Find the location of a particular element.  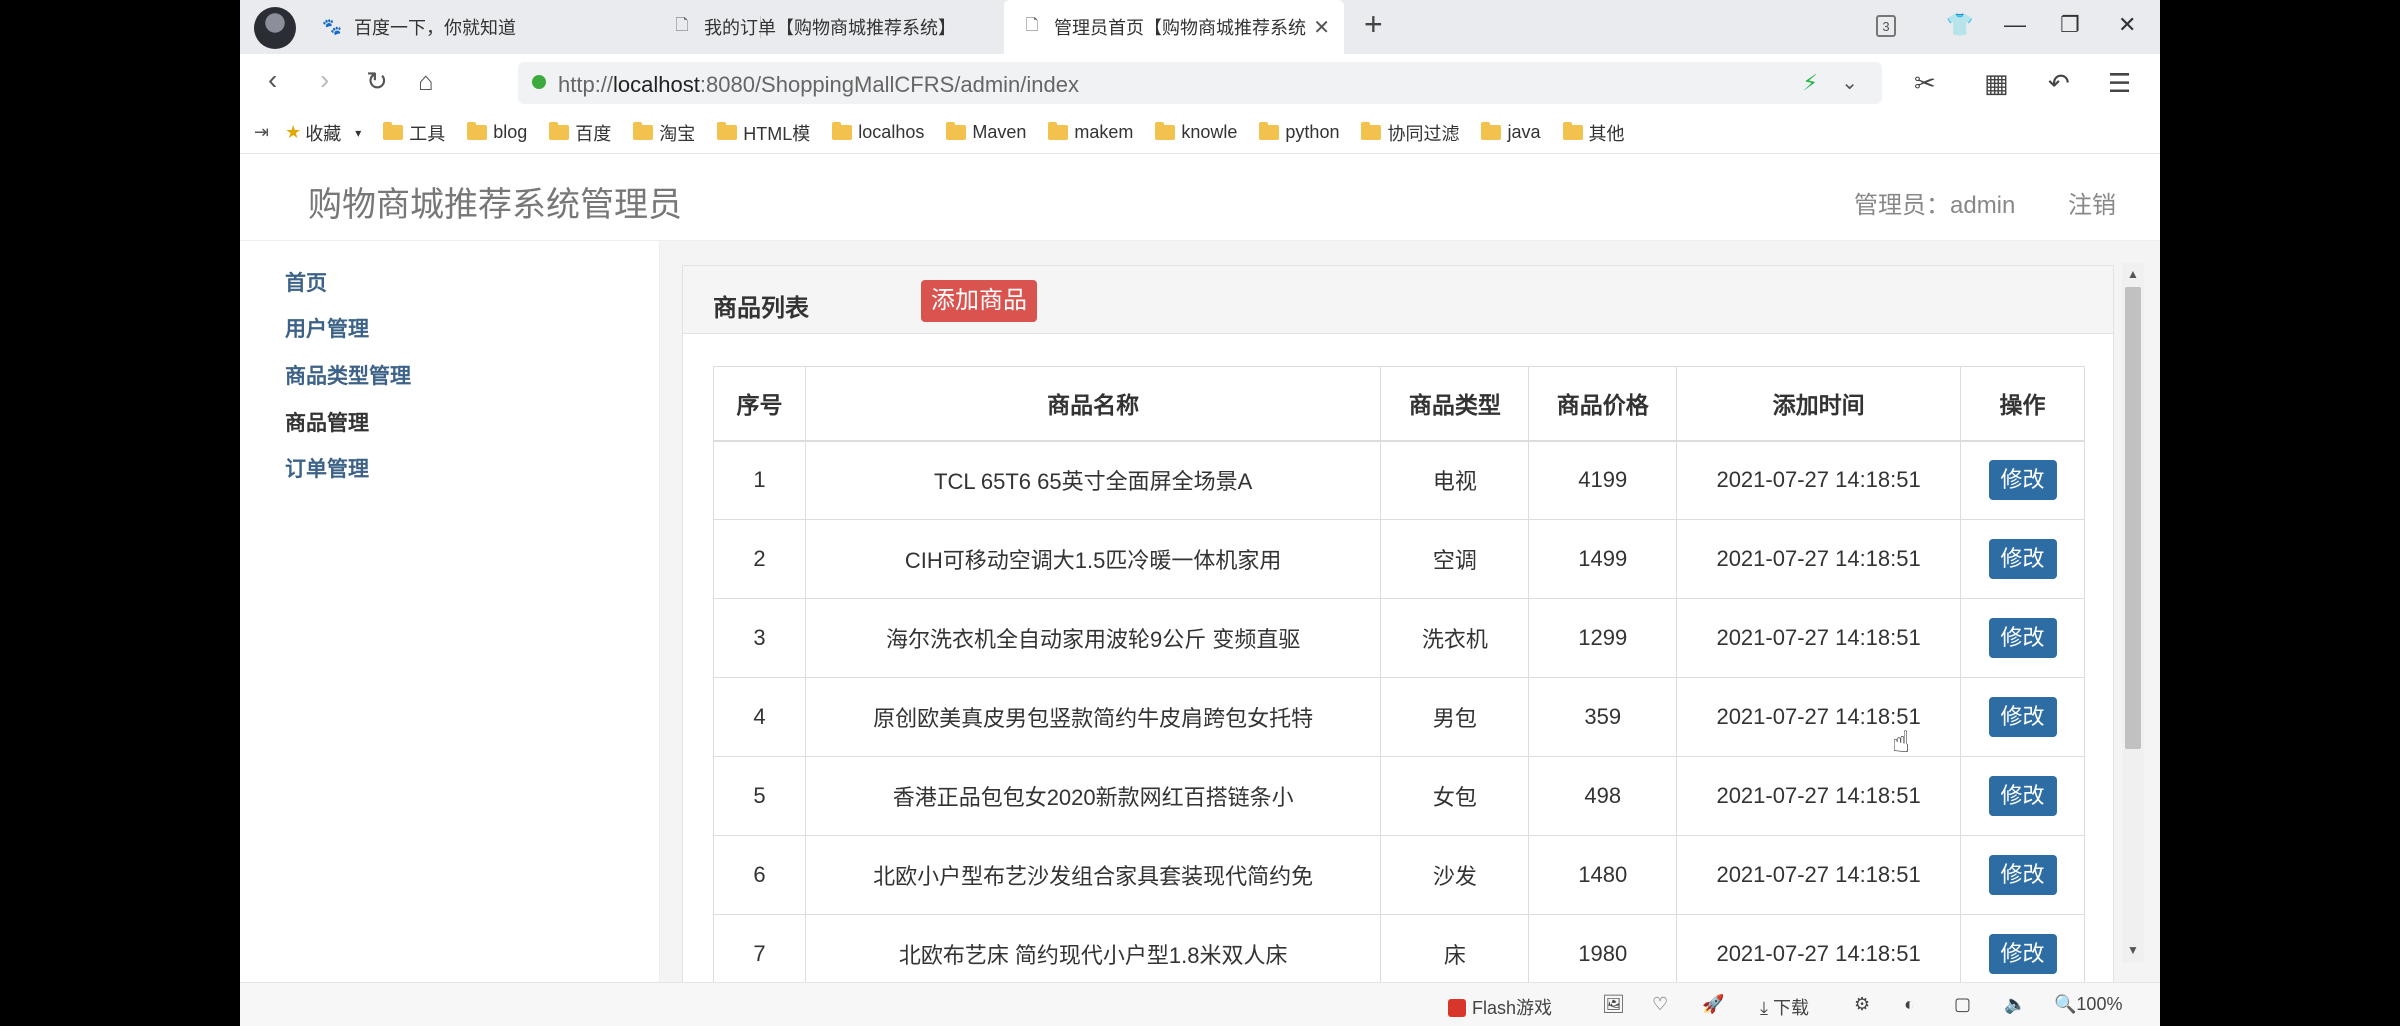

bookmark-folder: python is located at coordinates (1299, 132).